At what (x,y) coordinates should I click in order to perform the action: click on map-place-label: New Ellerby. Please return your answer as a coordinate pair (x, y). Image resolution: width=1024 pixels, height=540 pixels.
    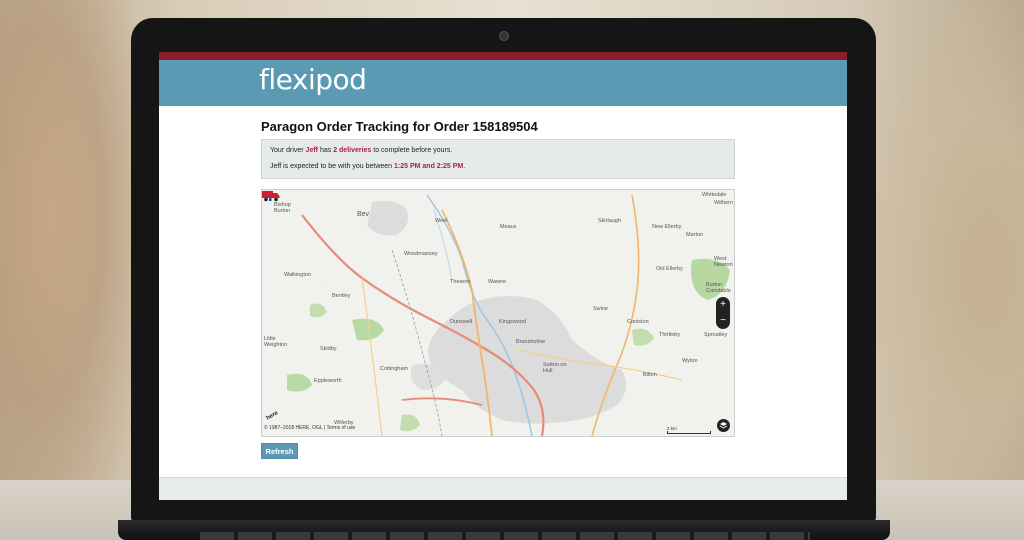
    Looking at the image, I should click on (667, 227).